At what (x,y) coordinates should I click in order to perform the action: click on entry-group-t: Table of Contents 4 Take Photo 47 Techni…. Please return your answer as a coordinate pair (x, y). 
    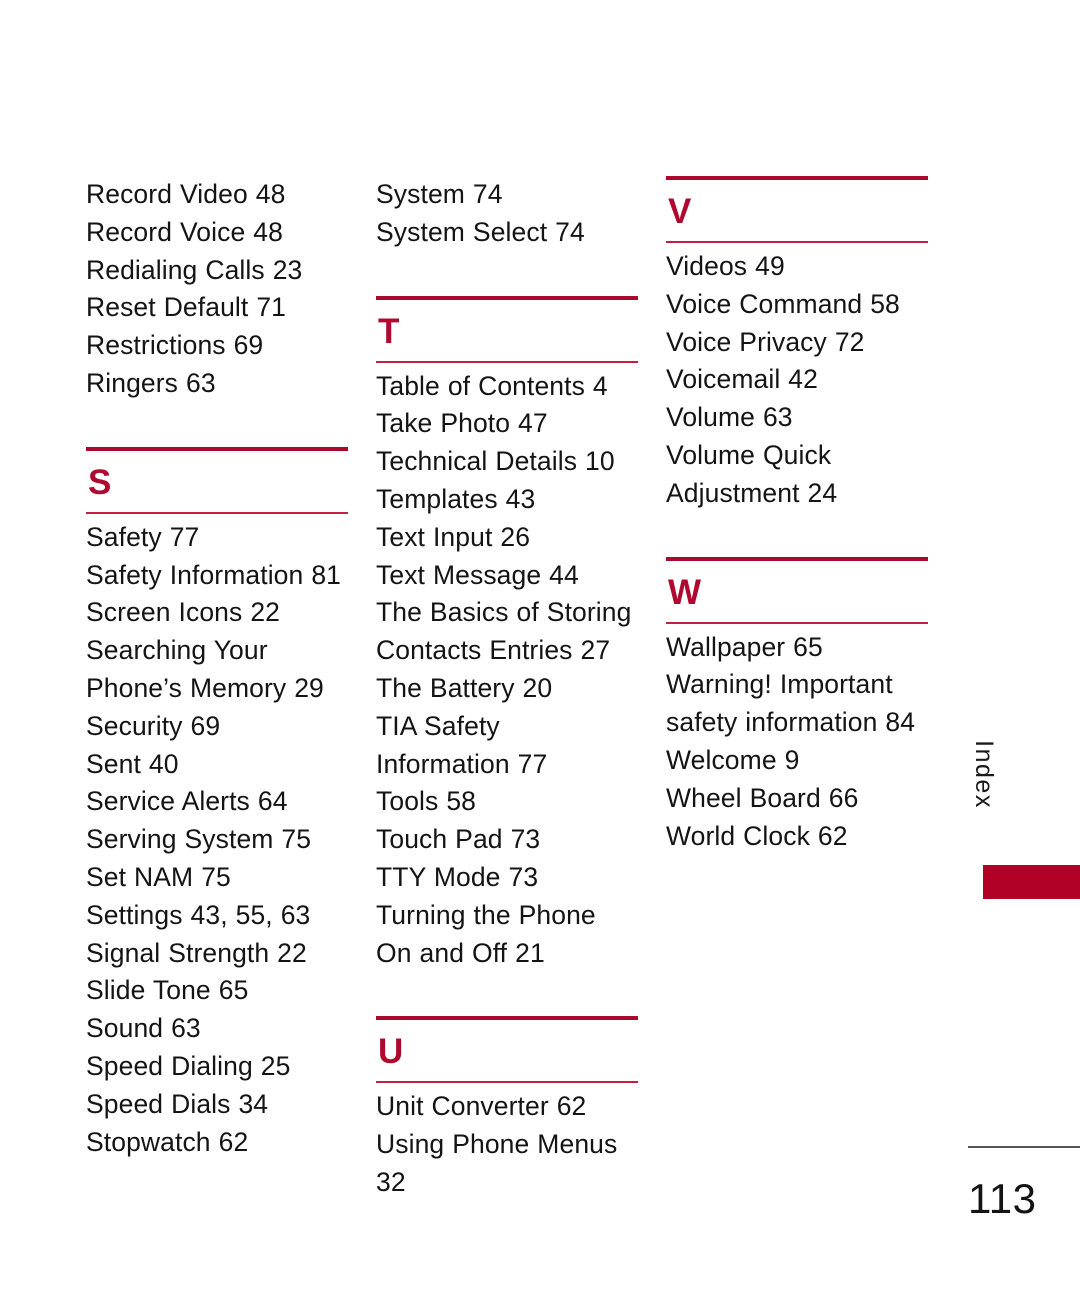
    Looking at the image, I should click on (507, 670).